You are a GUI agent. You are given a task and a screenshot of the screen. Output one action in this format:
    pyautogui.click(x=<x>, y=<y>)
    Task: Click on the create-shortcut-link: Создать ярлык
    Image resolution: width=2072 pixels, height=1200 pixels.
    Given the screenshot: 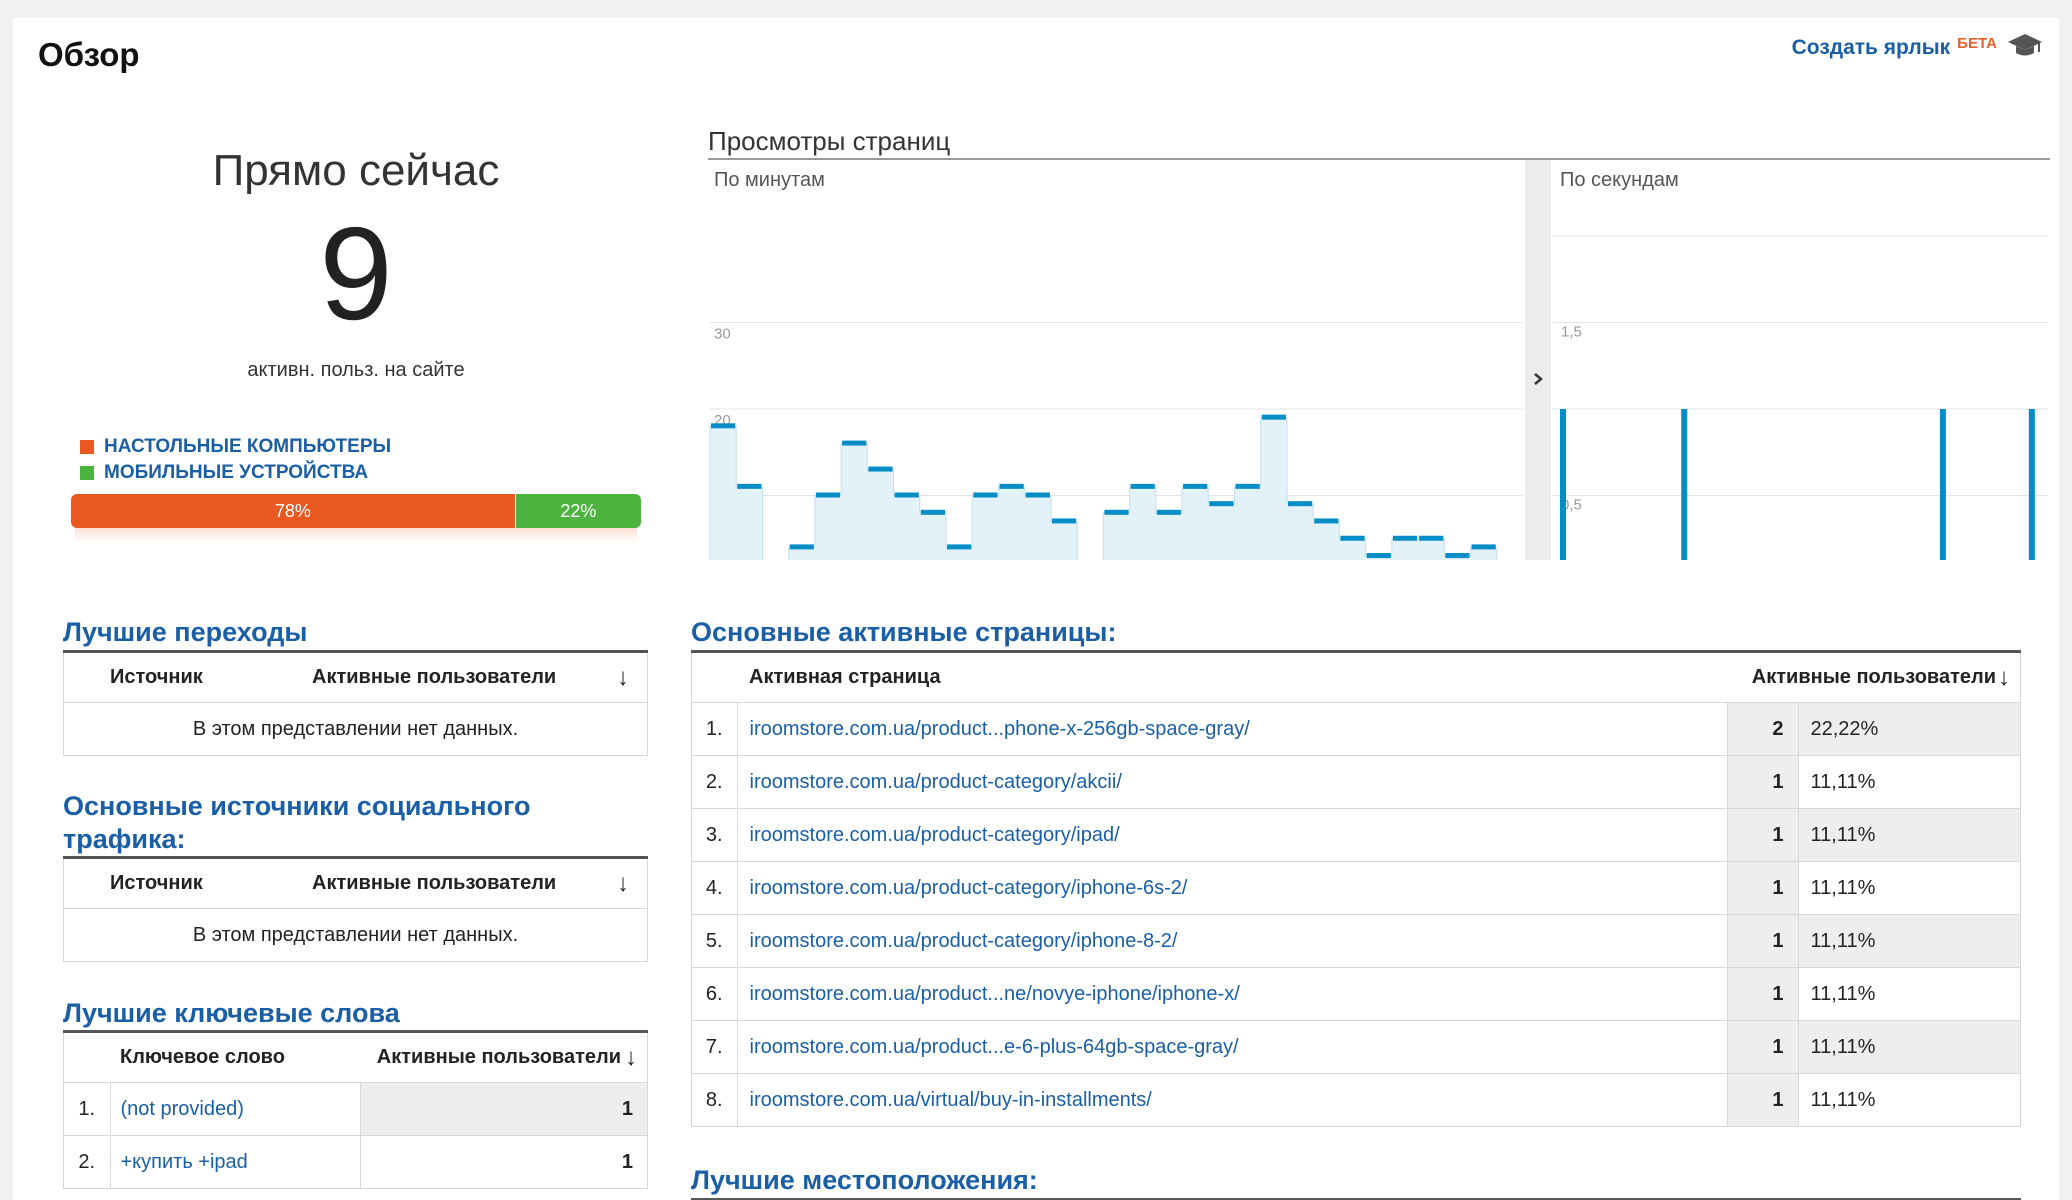 What is the action you would take?
    pyautogui.click(x=1871, y=48)
    